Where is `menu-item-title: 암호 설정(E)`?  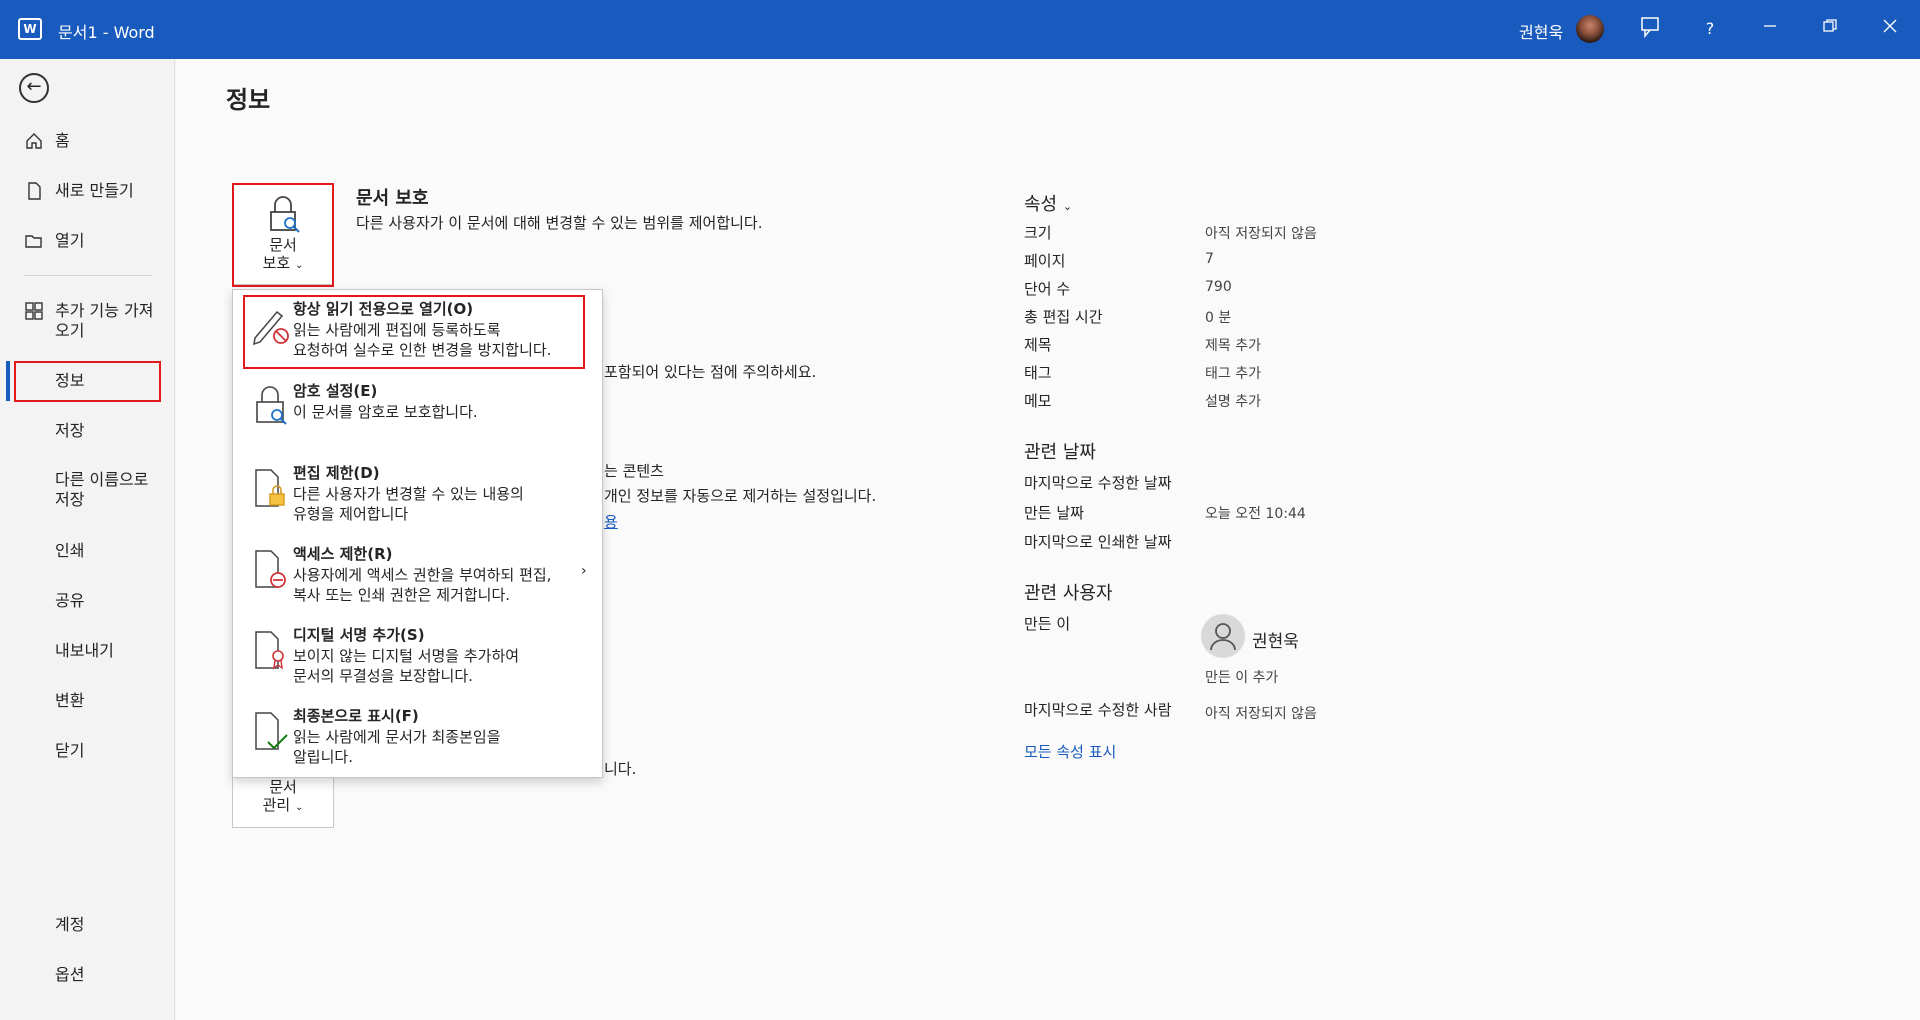
menu-item-title: 암호 설정(E) is located at coordinates (335, 391).